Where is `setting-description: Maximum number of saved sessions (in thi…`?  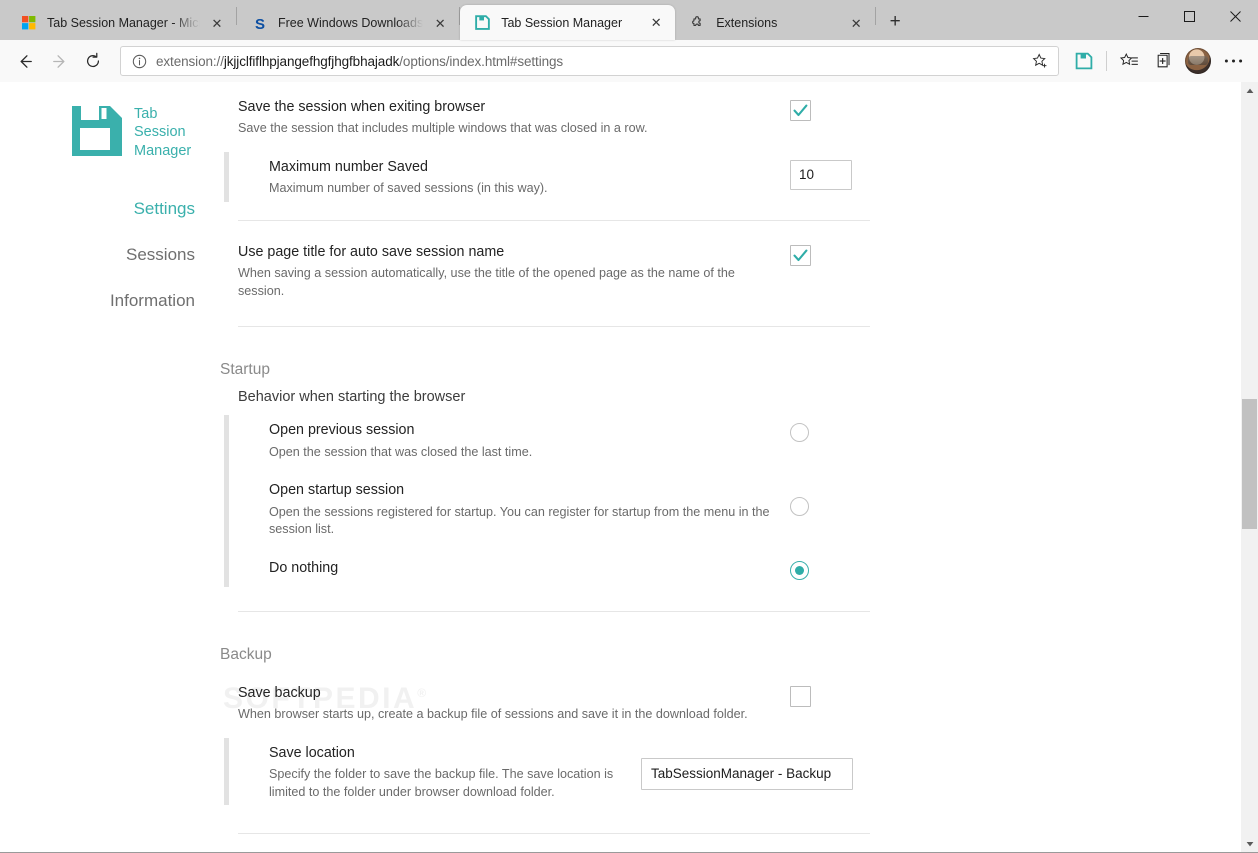 setting-description: Maximum number of saved sessions (in thi… is located at coordinates (408, 188).